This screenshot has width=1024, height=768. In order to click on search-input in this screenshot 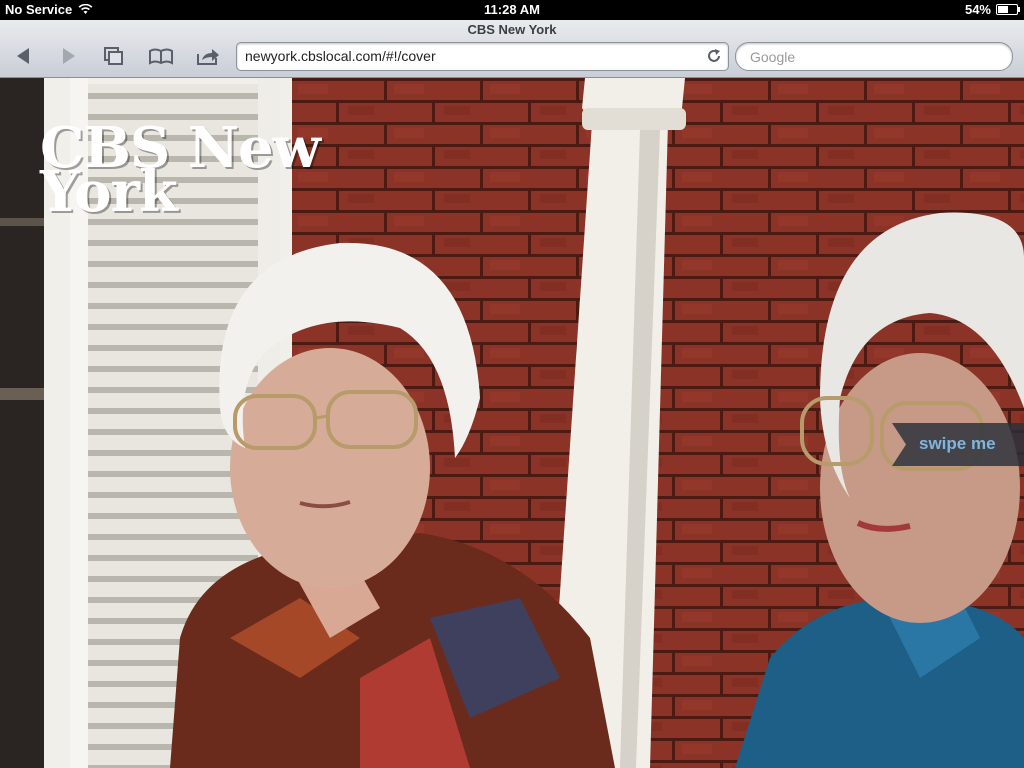, I will do `click(875, 56)`.